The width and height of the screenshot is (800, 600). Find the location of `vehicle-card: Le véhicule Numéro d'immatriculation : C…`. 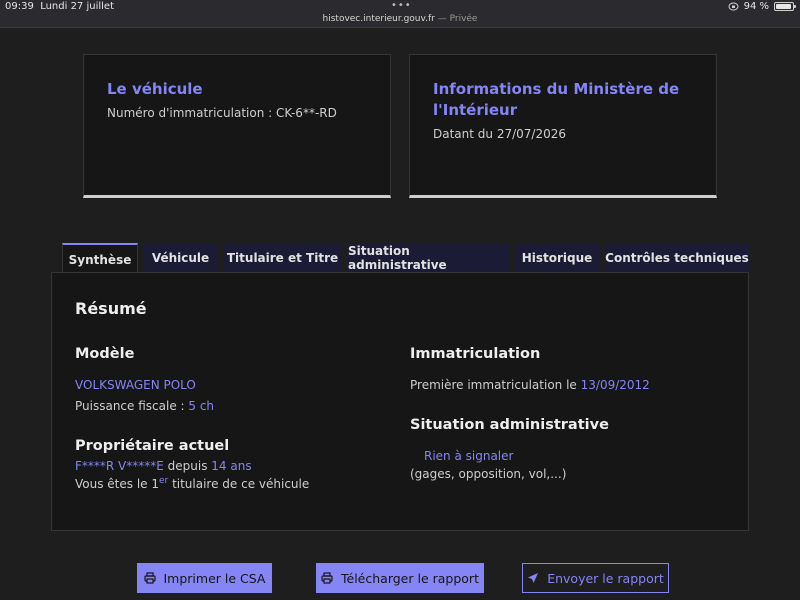

vehicle-card: Le véhicule Numéro d'immatriculation : C… is located at coordinates (237, 126).